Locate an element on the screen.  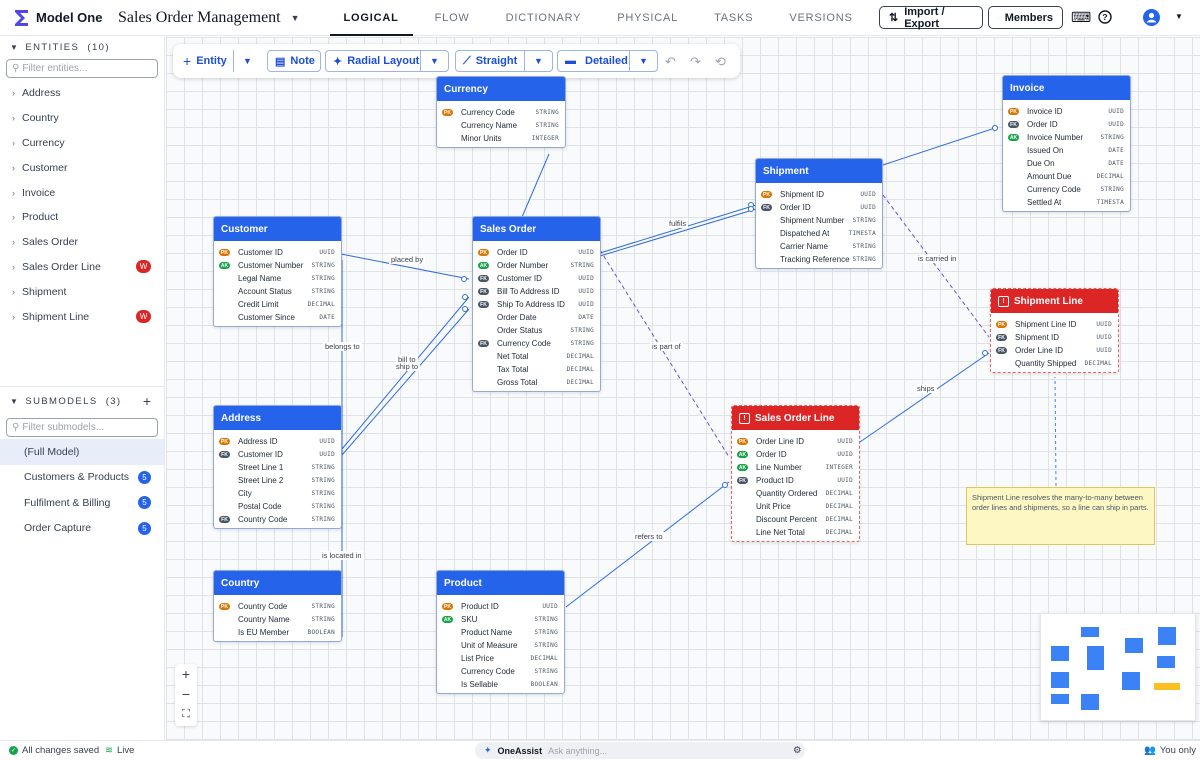
entity-header: ! Shipment Line is located at coordinates (1054, 301).